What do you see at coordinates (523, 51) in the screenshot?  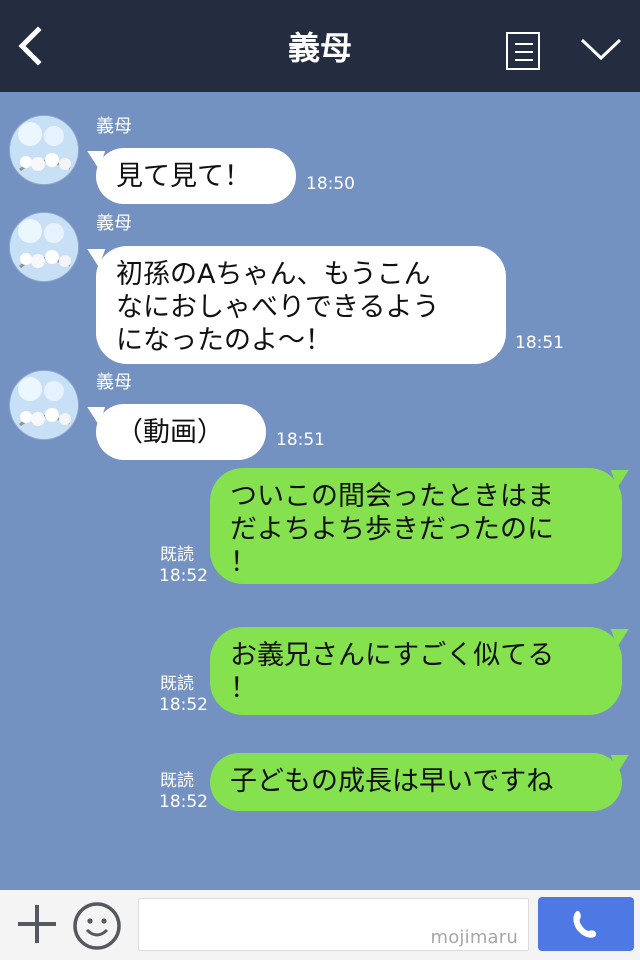 I see `menu-list-icon` at bounding box center [523, 51].